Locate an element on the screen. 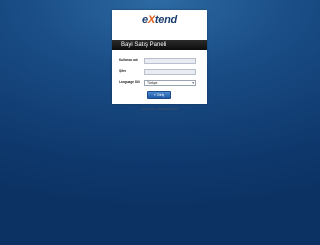 The width and height of the screenshot is (320, 245). logo-text: eXtend is located at coordinates (159, 20).